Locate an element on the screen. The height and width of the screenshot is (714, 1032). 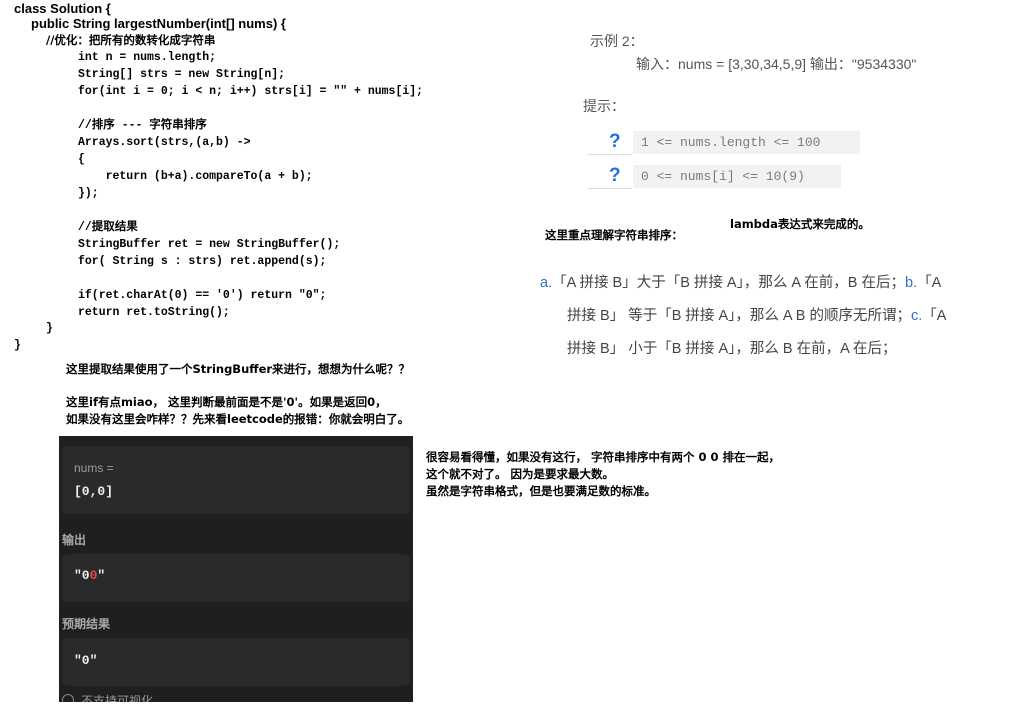
explain-a-text: 「A 拼接 B」大于「B 拼接 A」，那么 A 在前，B 在后； is located at coordinates (728, 283).